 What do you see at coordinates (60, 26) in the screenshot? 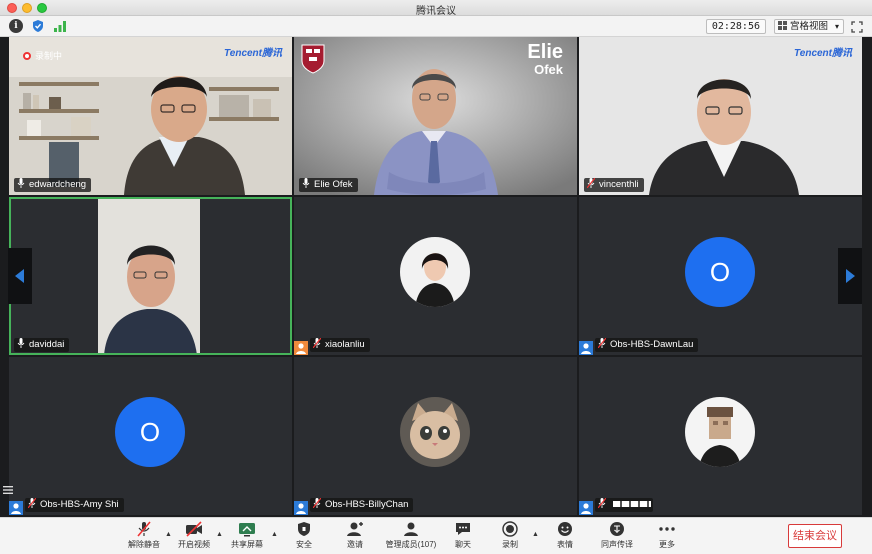
I see `signal-icon` at bounding box center [60, 26].